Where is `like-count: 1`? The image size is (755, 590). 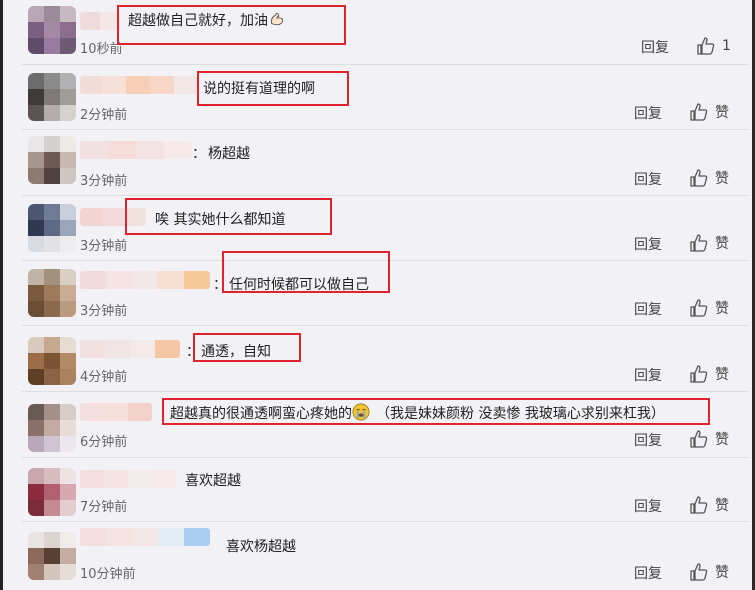 like-count: 1 is located at coordinates (726, 46).